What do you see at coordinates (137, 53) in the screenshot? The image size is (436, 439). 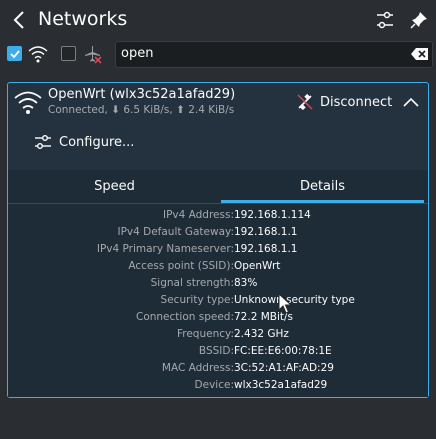 I see `search-input-value: open` at bounding box center [137, 53].